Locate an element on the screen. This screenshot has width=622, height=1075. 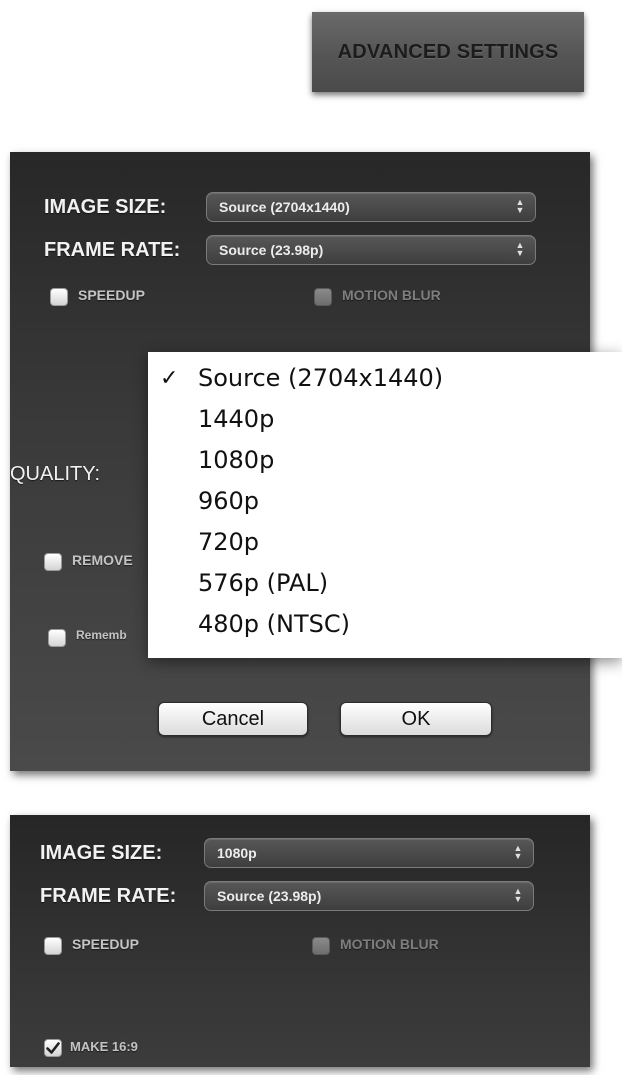
image-size-select: Source (2704x1440) ▲ ▼ is located at coordinates (371, 207).